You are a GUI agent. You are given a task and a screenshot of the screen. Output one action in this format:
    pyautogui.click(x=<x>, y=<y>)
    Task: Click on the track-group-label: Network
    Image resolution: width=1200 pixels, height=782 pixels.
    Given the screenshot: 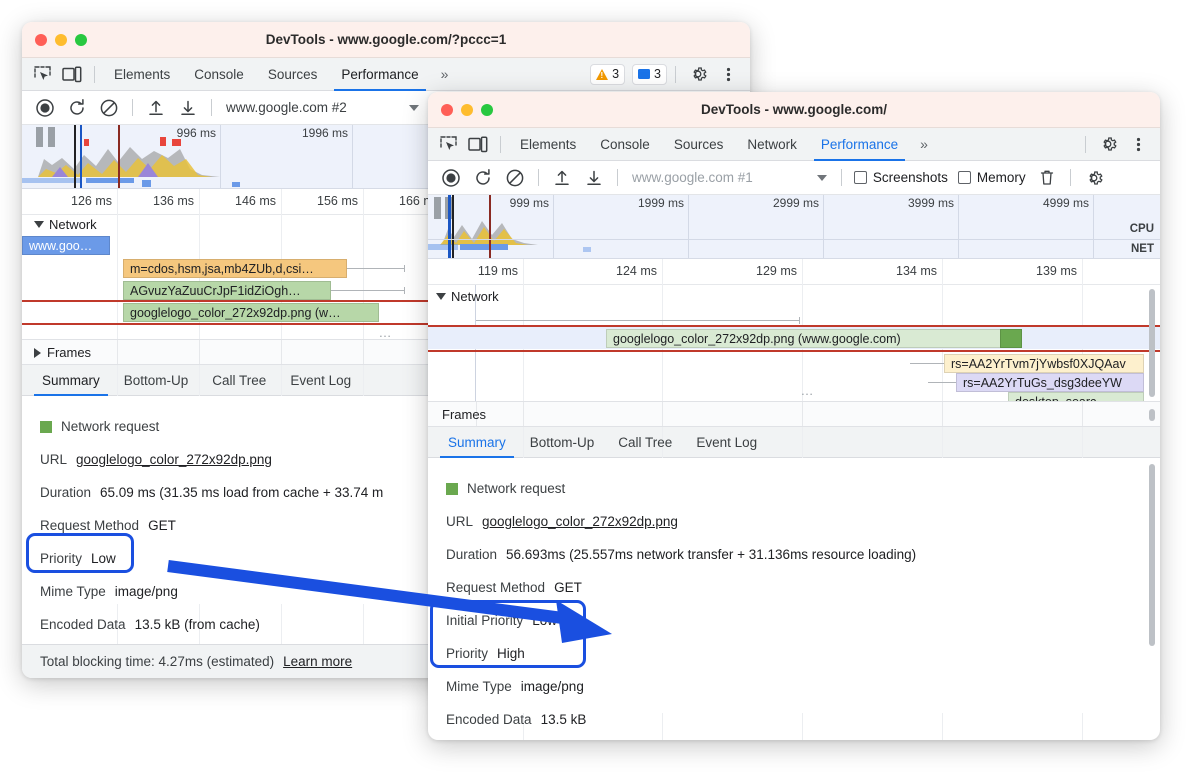 What is the action you would take?
    pyautogui.click(x=475, y=296)
    